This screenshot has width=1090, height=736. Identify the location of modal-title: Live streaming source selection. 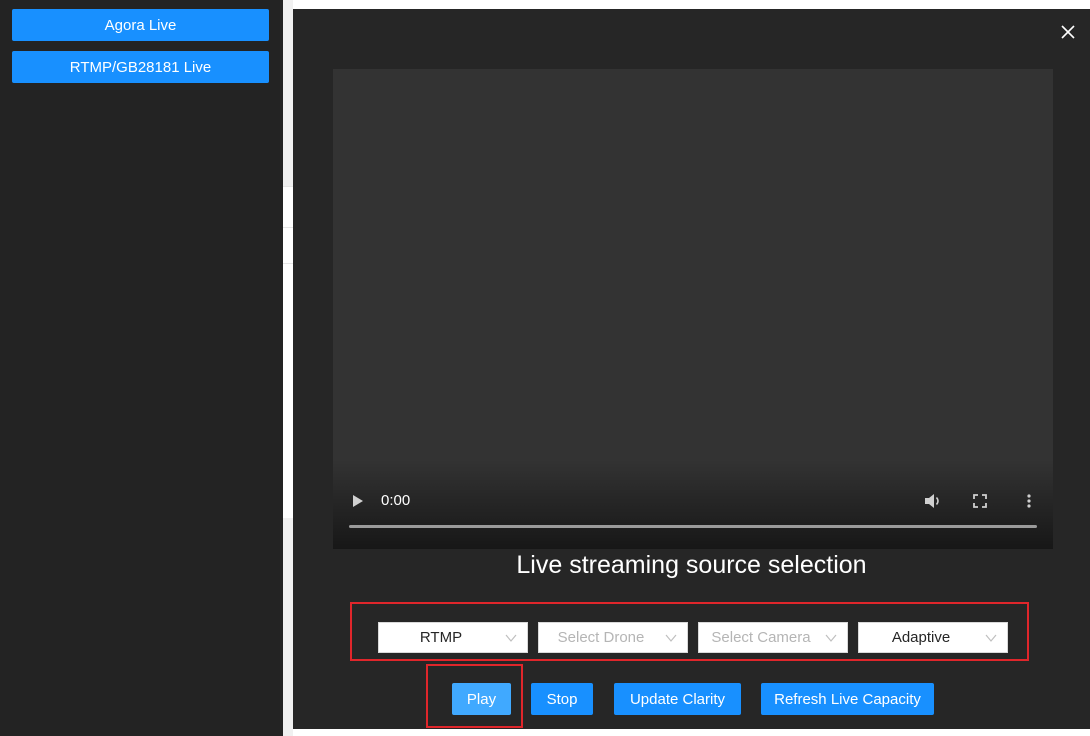
(691, 565).